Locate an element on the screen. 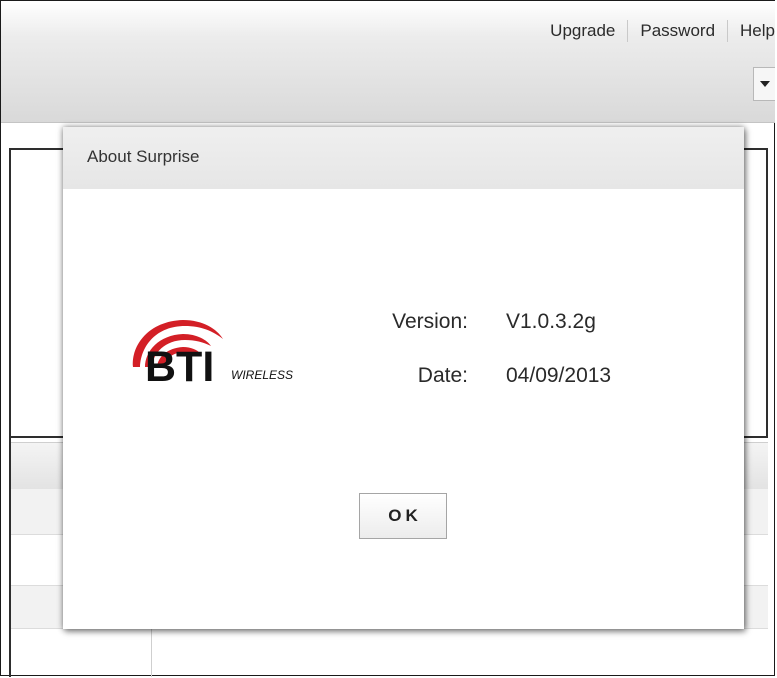 The height and width of the screenshot is (678, 777). dialog-titlebar: About Surprise is located at coordinates (403, 158).